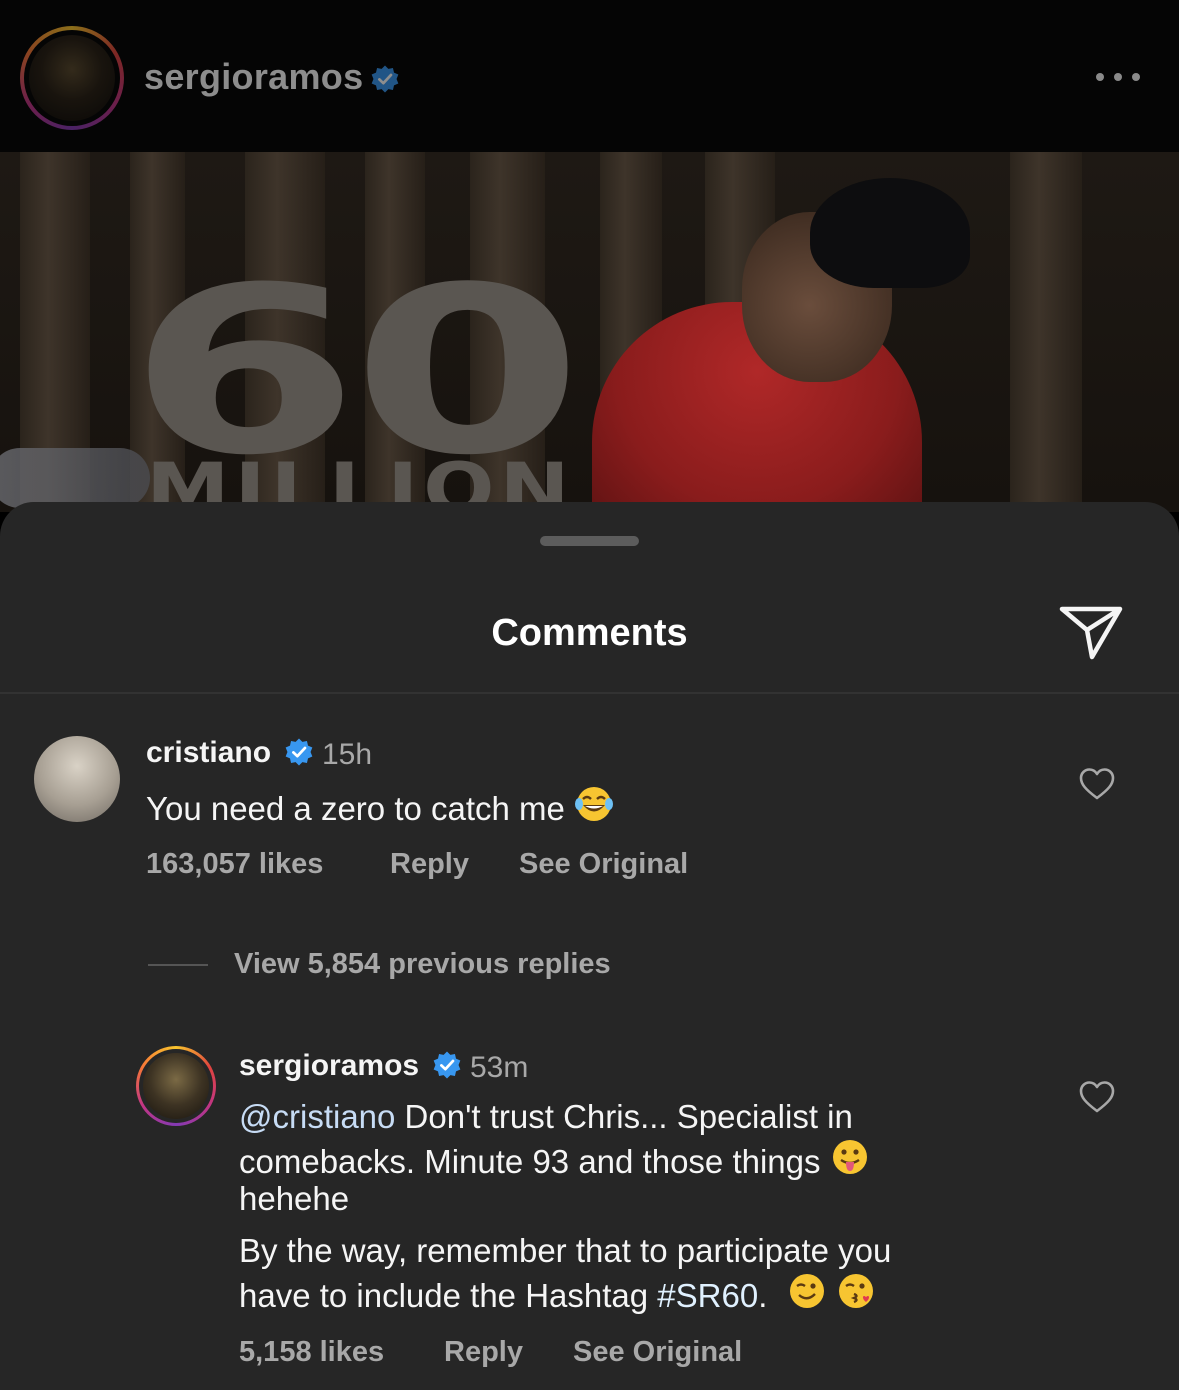 This screenshot has width=1179, height=1390. I want to click on reply-text-line-2: comebacks. Minute 93 and those things, so click(554, 1159).